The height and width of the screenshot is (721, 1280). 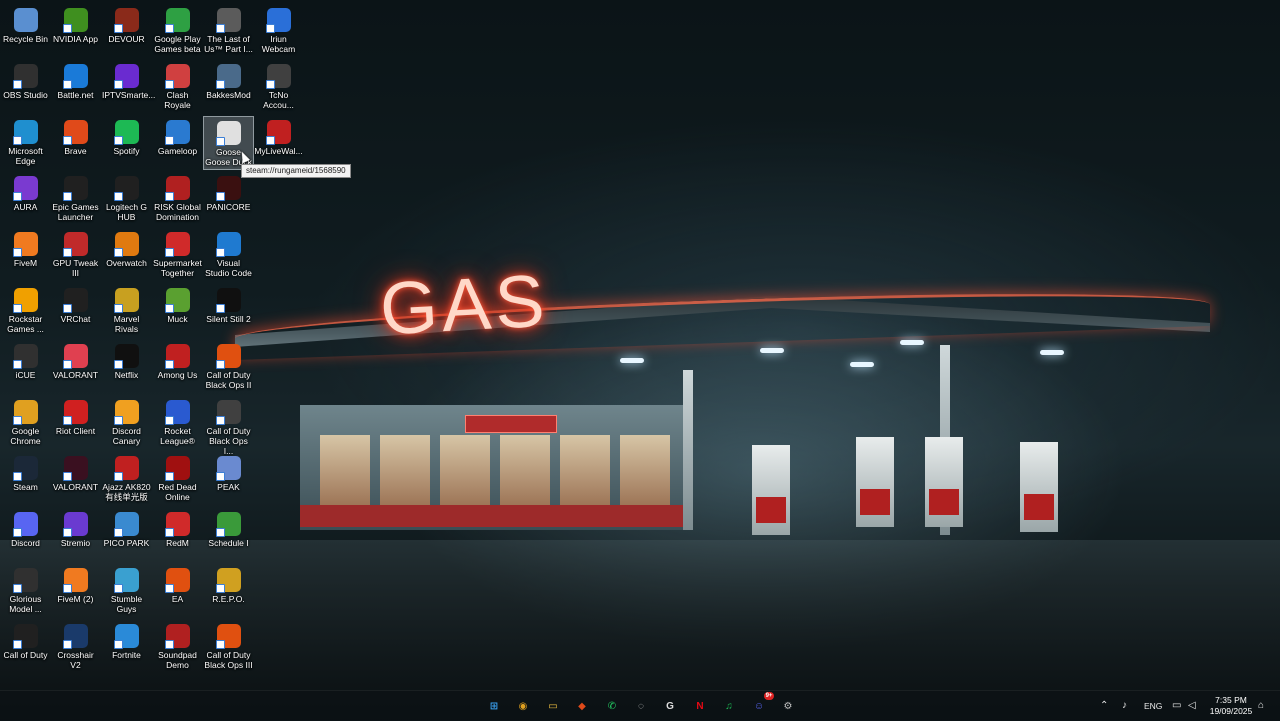 I want to click on file-explorer-taskbar-icon: ▭, so click(x=553, y=706).